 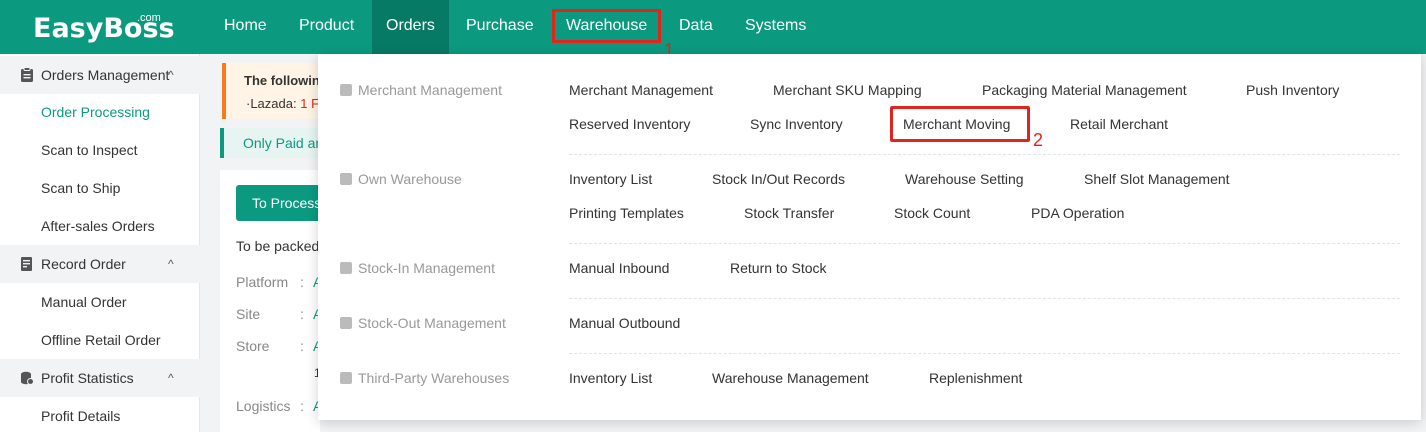 What do you see at coordinates (346, 179) in the screenshot?
I see `home-icon` at bounding box center [346, 179].